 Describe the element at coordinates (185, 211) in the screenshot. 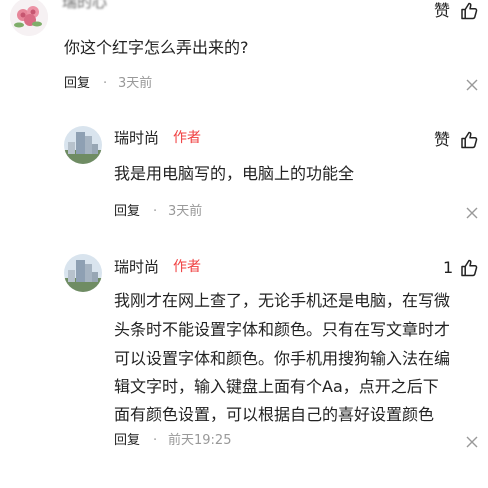

I see `reply-time: 3天前` at that location.